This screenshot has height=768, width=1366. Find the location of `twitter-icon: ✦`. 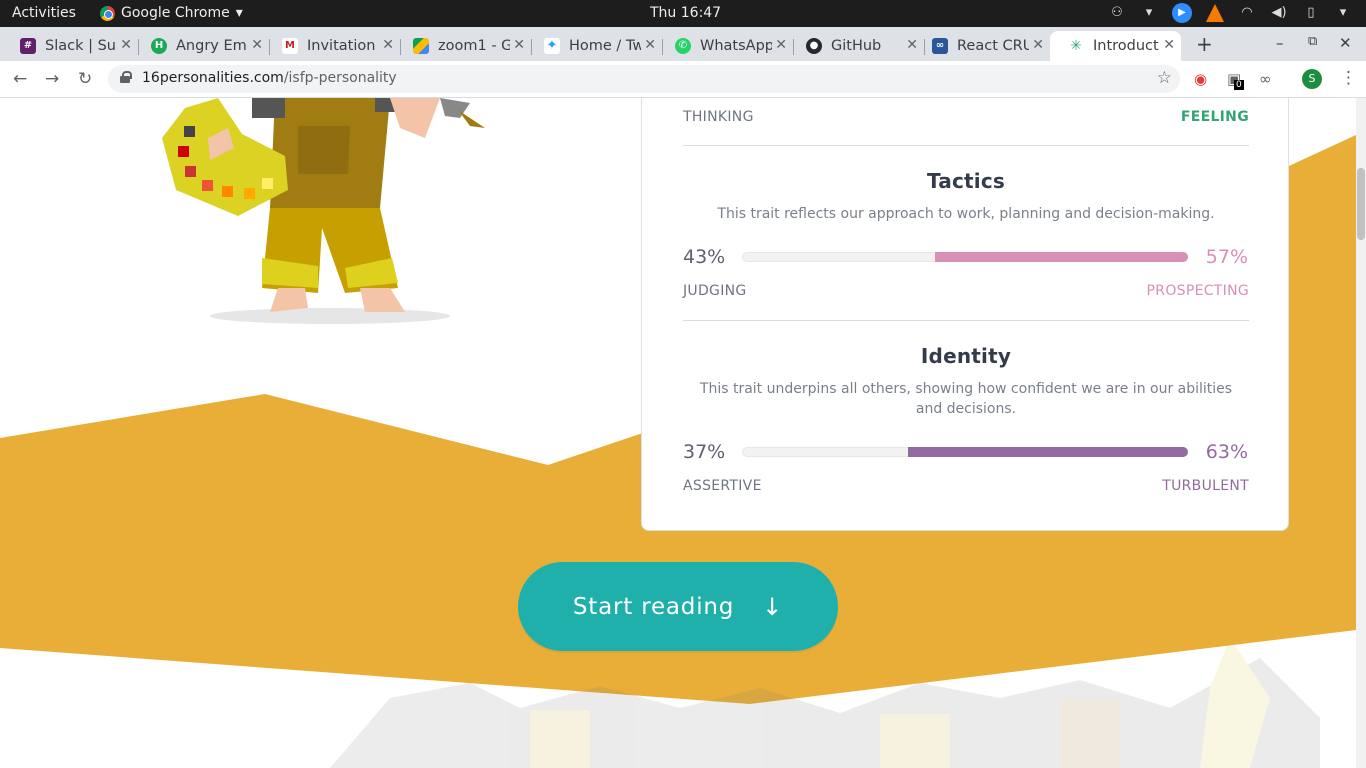

twitter-icon: ✦ is located at coordinates (552, 46).